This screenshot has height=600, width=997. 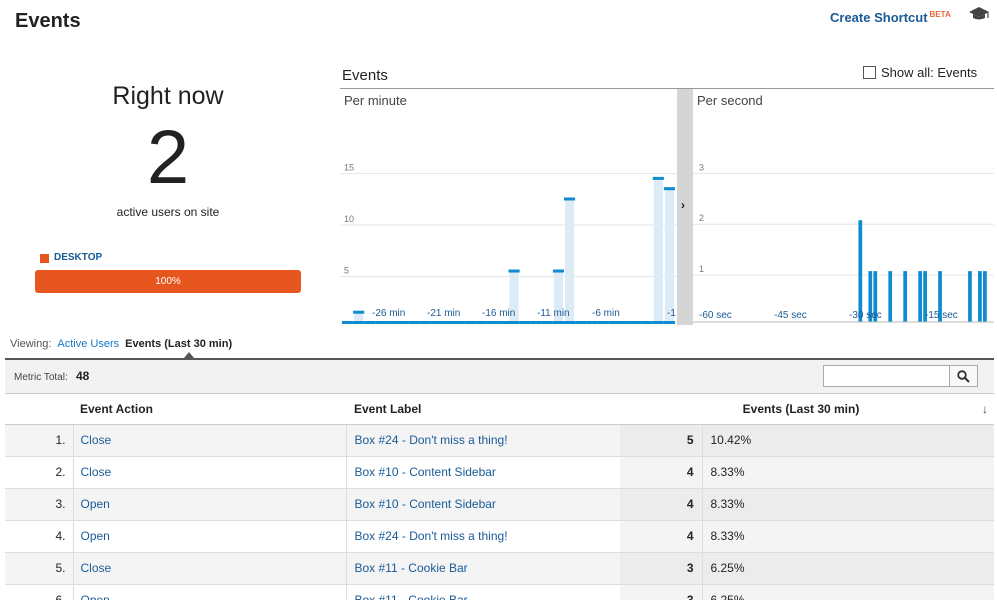 What do you see at coordinates (168, 212) in the screenshot?
I see `active-users-subtitle: active users on site` at bounding box center [168, 212].